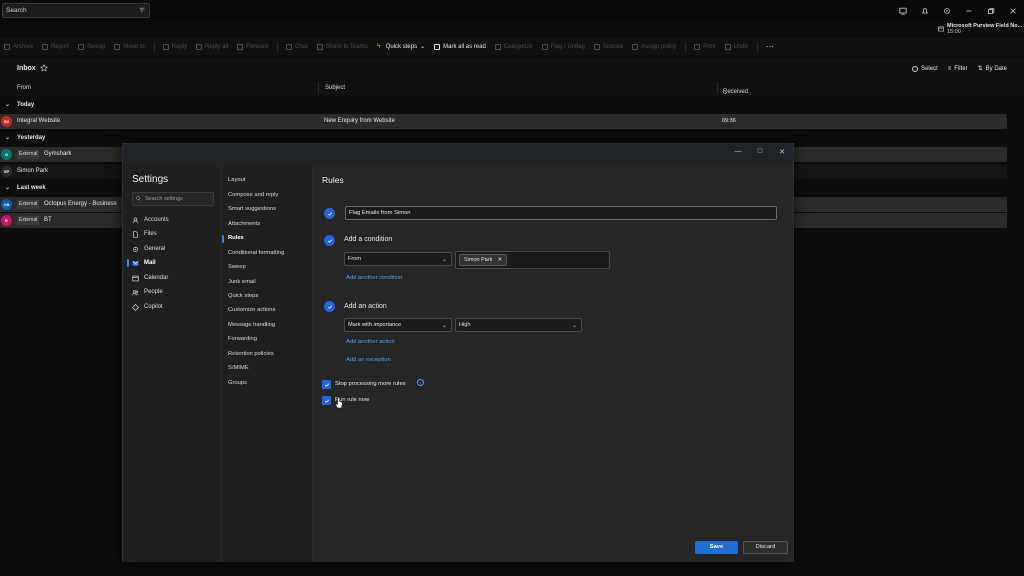 This screenshot has width=1024, height=576. Describe the element at coordinates (28, 204) in the screenshot. I see `external-badge: External` at that location.